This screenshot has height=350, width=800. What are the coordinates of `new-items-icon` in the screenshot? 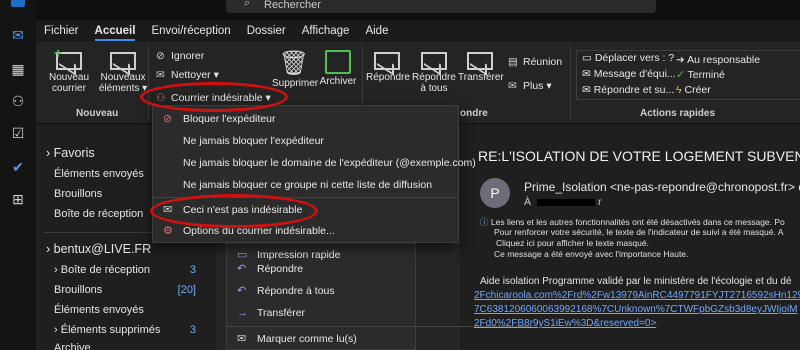 It's located at (123, 61).